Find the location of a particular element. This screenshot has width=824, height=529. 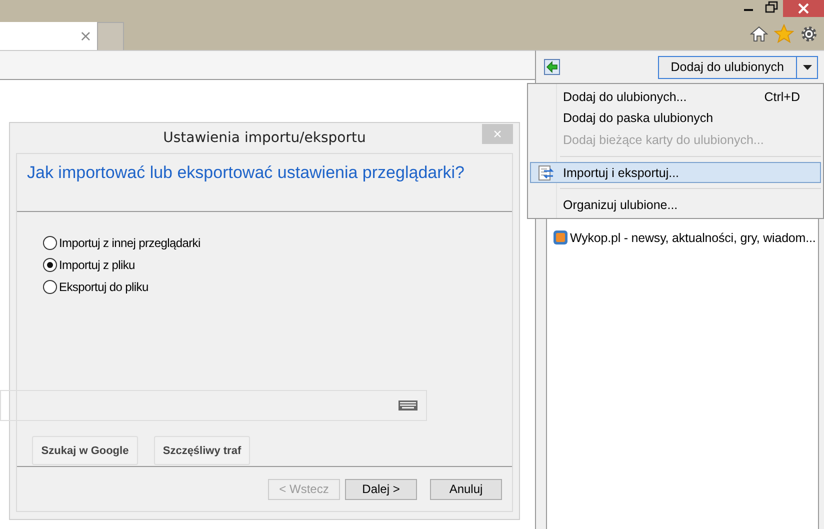

dialog-button: Dalej > is located at coordinates (381, 489).